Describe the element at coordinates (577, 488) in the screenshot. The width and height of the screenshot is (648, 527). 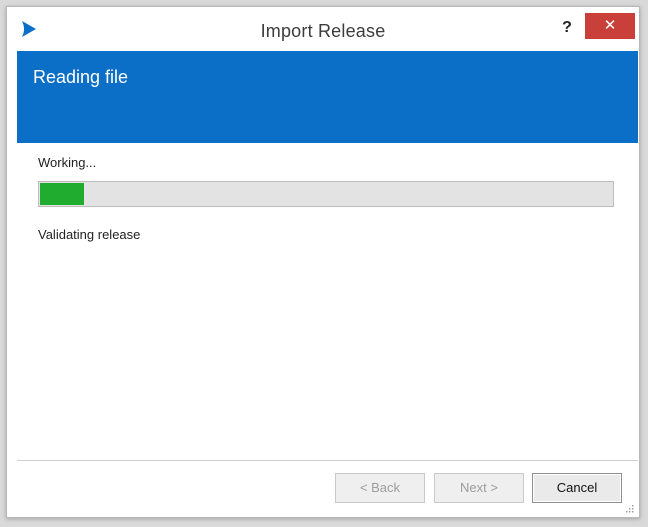
I see `cancel-button: Cancel` at that location.